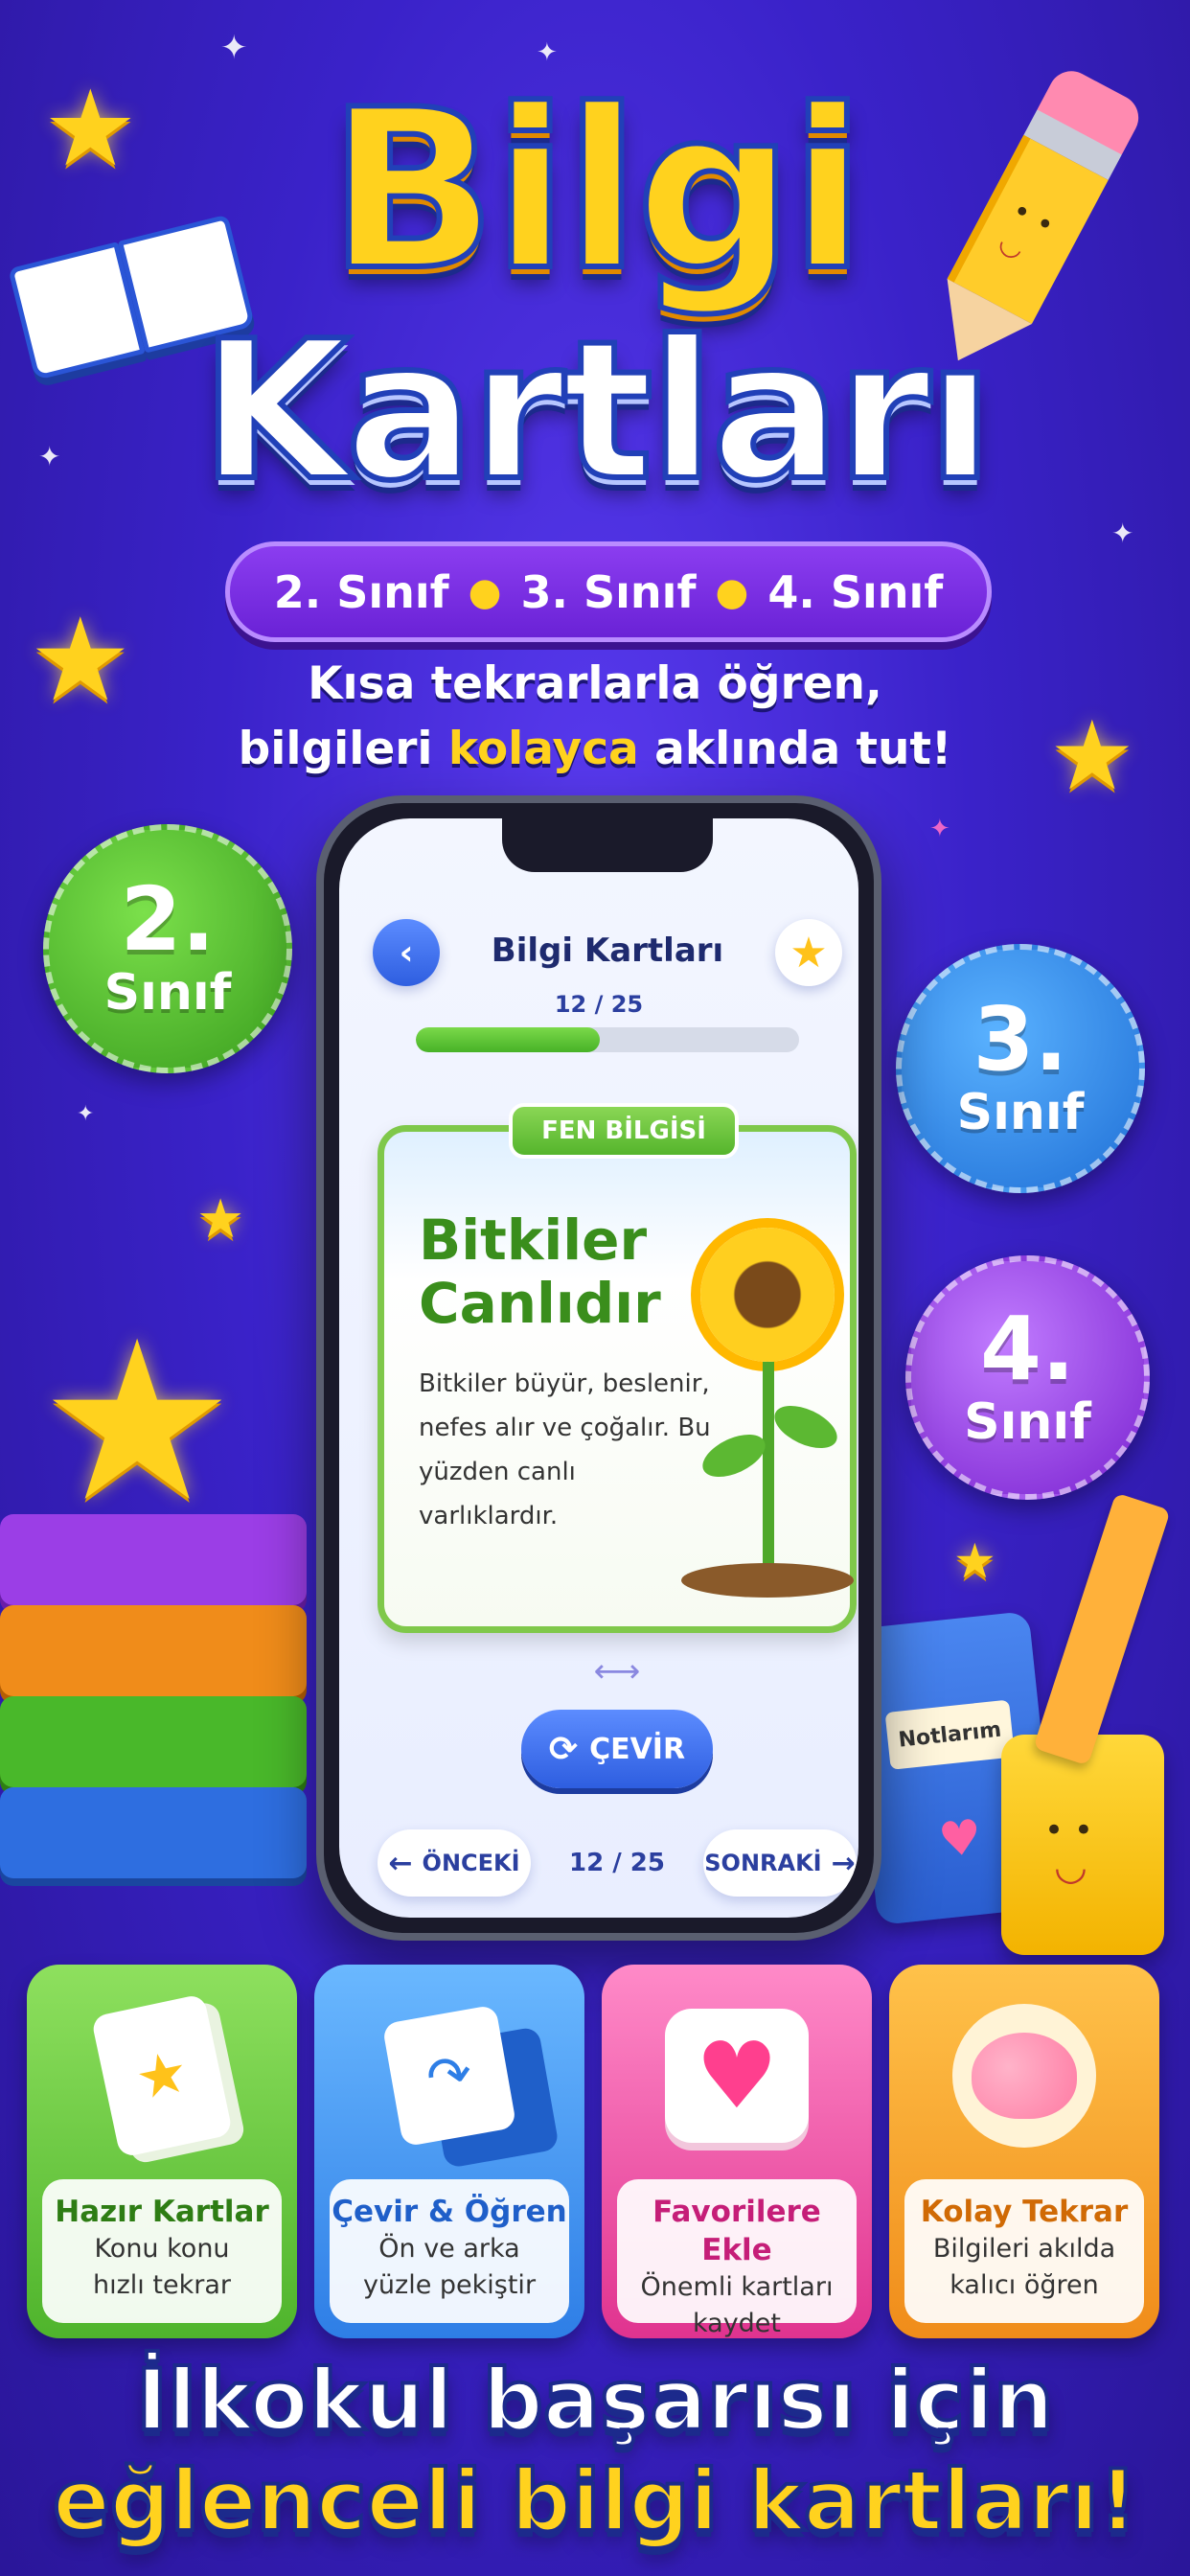 The height and width of the screenshot is (2576, 1190). I want to click on footer-line2: eğlenceli bilgi kartları!, so click(595, 2501).